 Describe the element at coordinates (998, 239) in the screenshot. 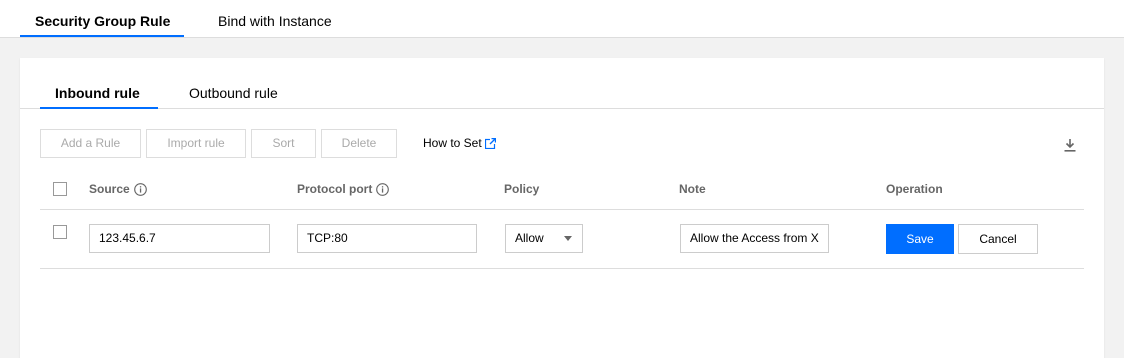

I see `cancel-button: Cancel` at that location.